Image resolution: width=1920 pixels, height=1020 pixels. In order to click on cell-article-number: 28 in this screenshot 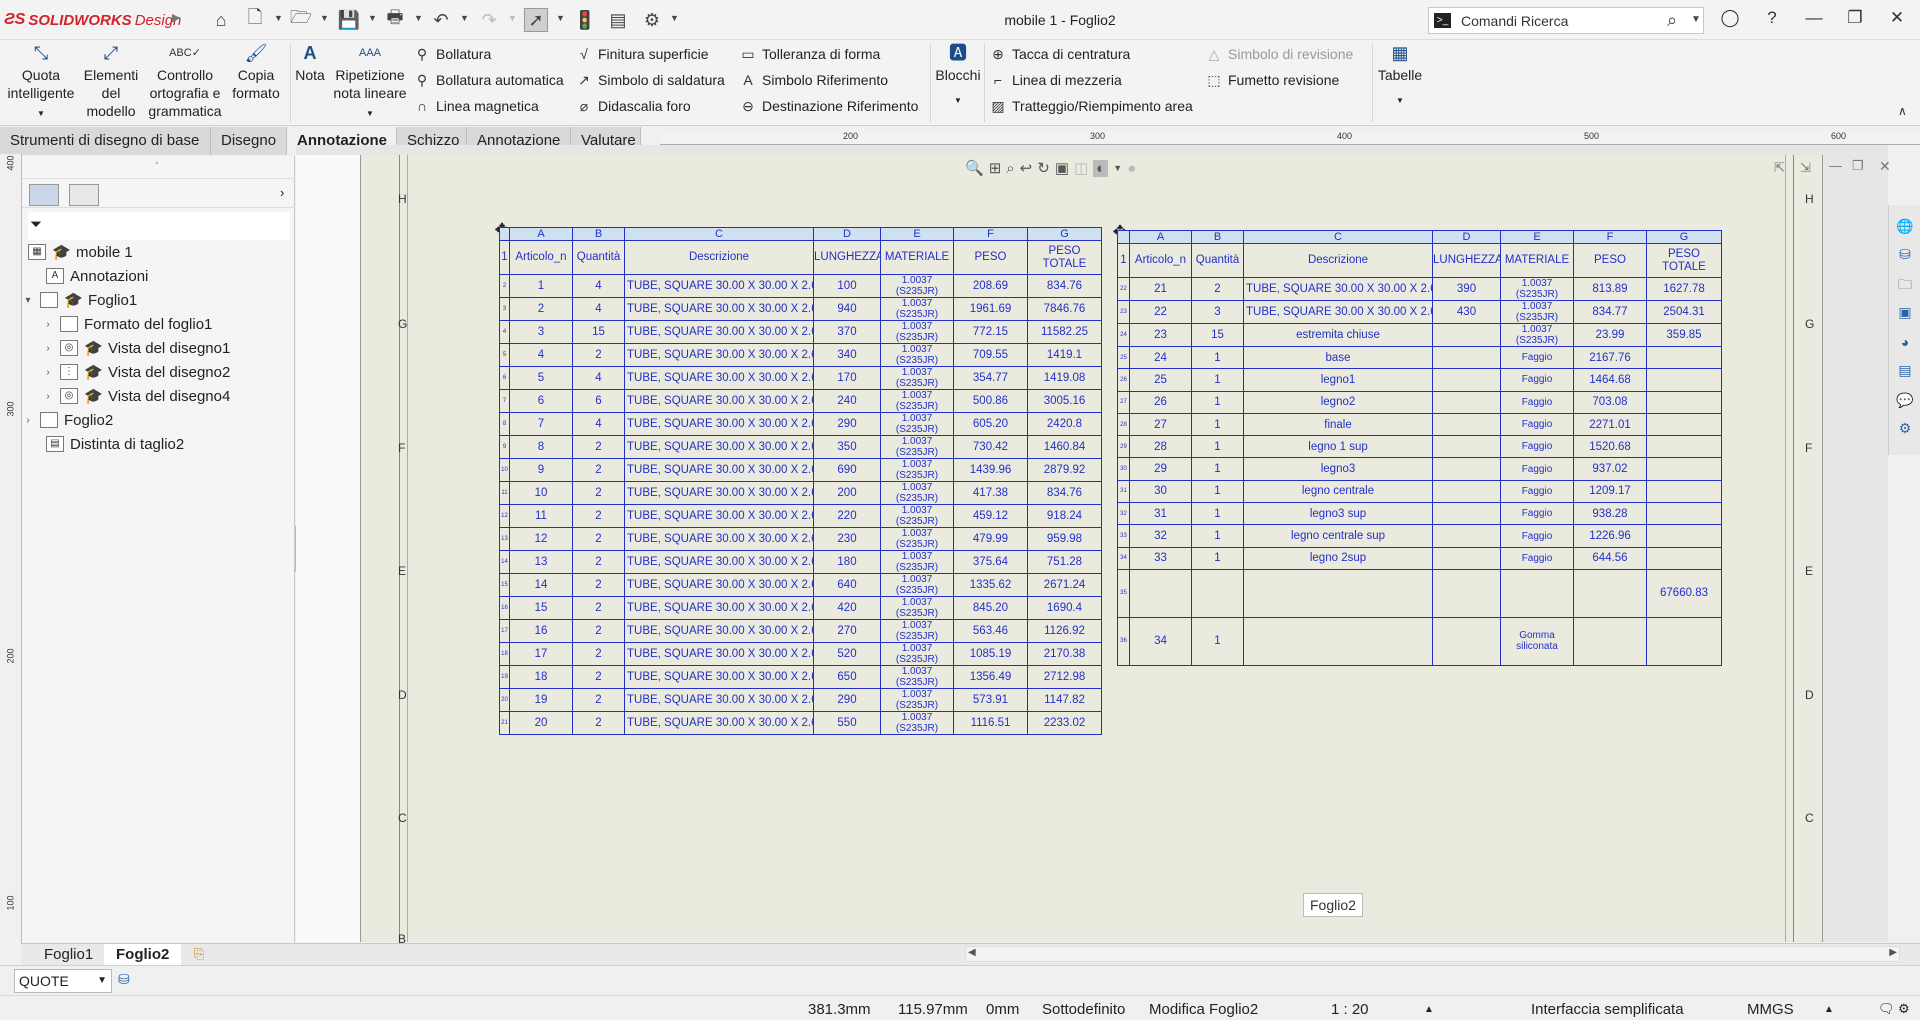, I will do `click(1160, 447)`.